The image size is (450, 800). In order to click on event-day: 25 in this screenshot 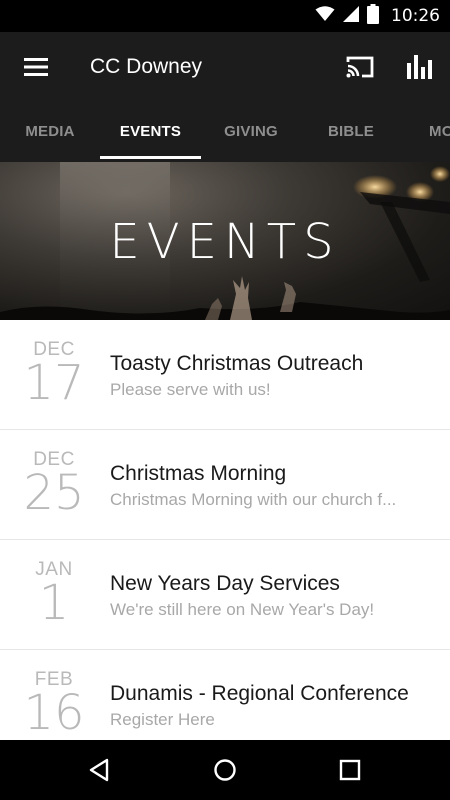, I will do `click(54, 493)`.